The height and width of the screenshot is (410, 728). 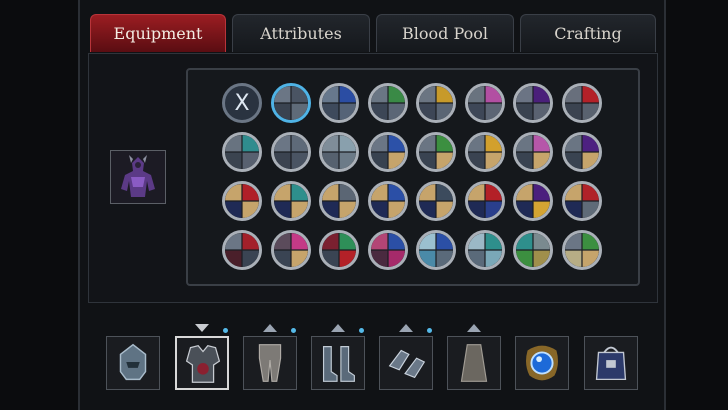 I want to click on legs-armor-icon, so click(x=270, y=363).